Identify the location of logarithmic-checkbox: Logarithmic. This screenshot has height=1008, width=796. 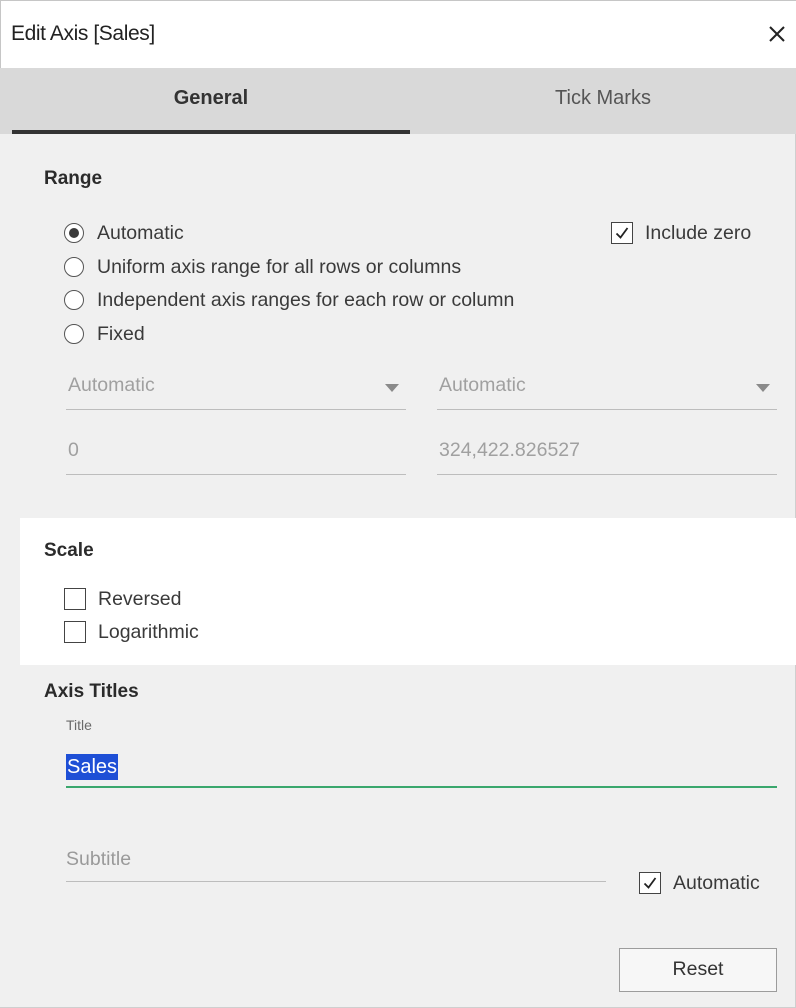
(131, 632).